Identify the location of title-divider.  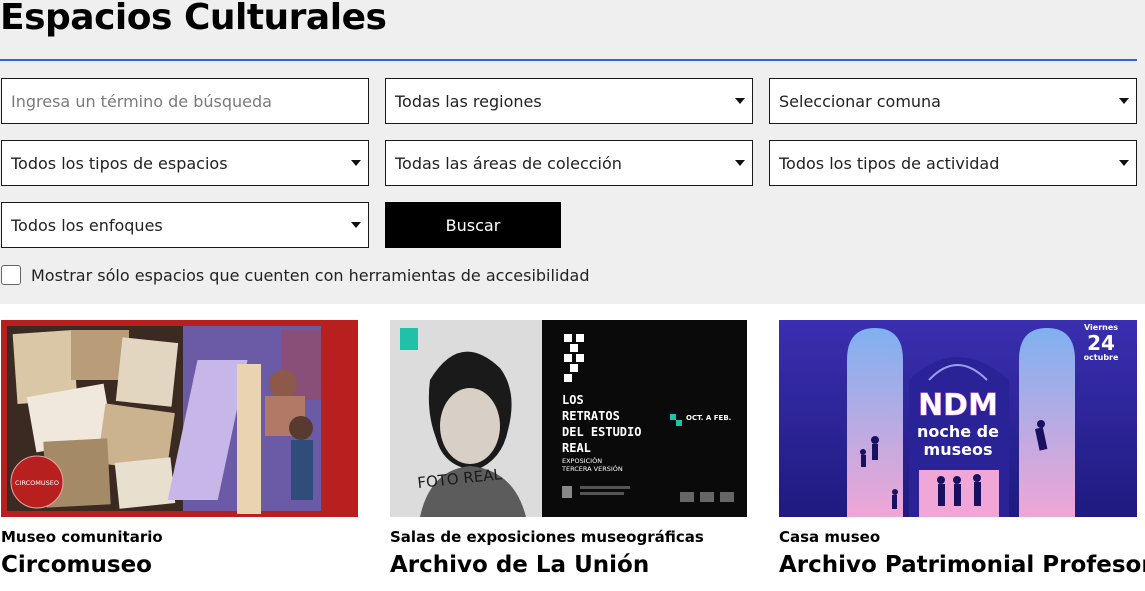
(568, 60).